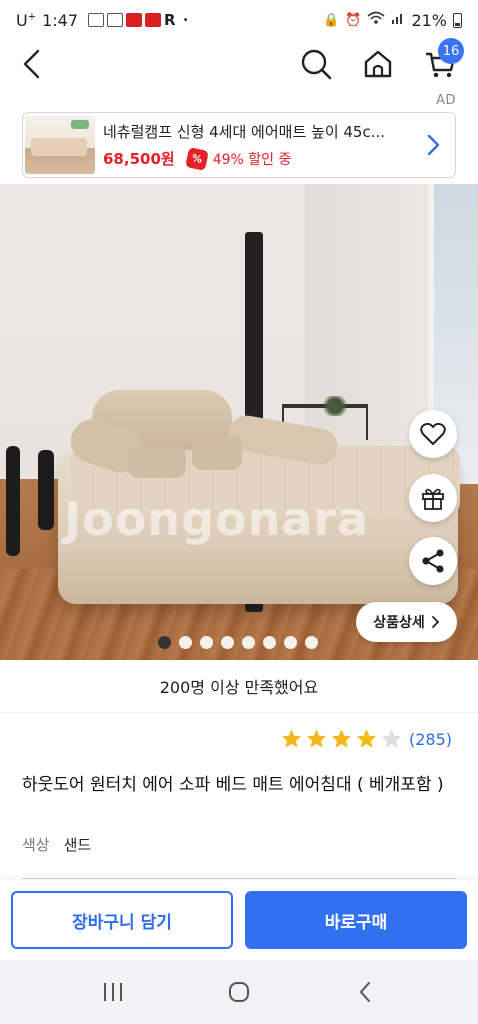 This screenshot has width=478, height=1024. I want to click on cart-button: 16, so click(442, 61).